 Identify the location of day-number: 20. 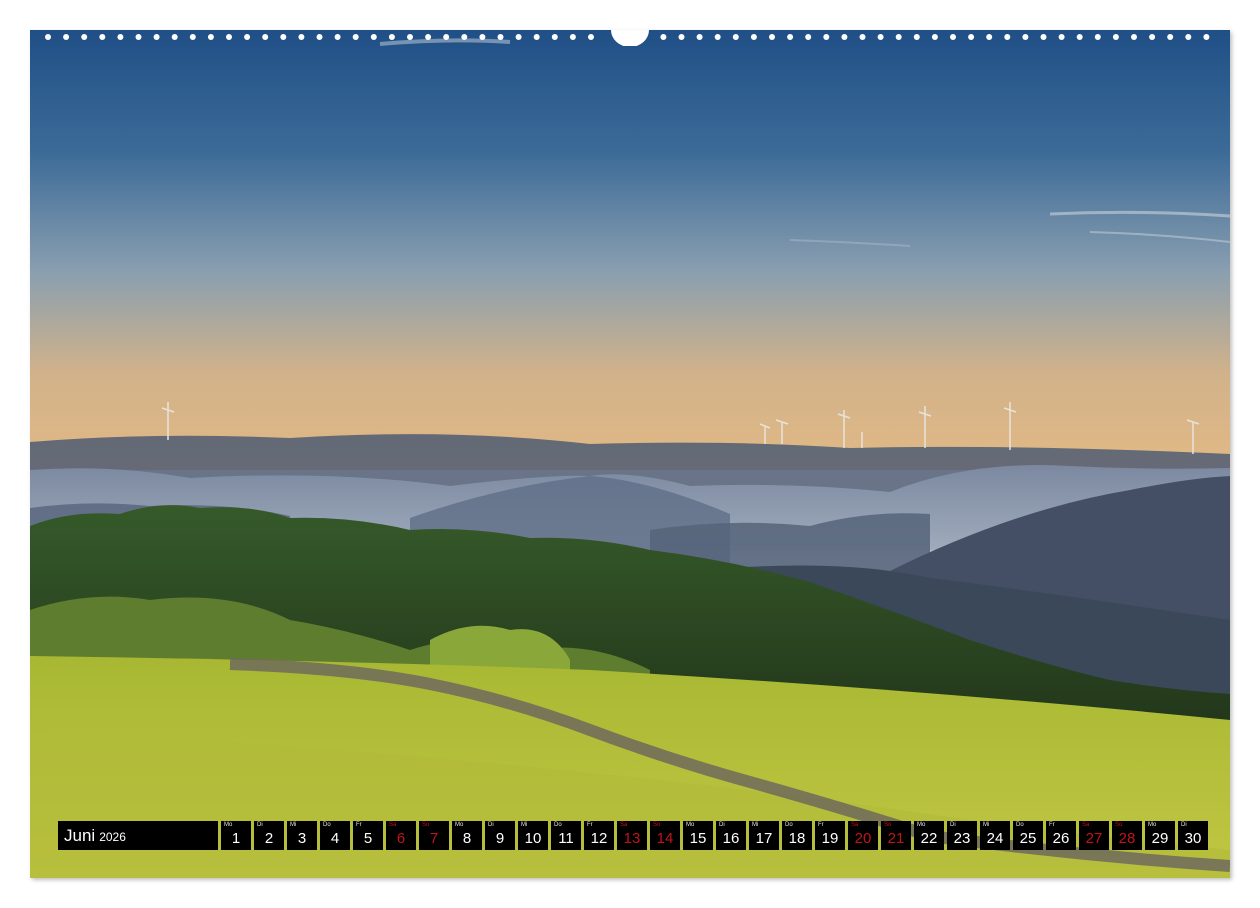
(863, 838).